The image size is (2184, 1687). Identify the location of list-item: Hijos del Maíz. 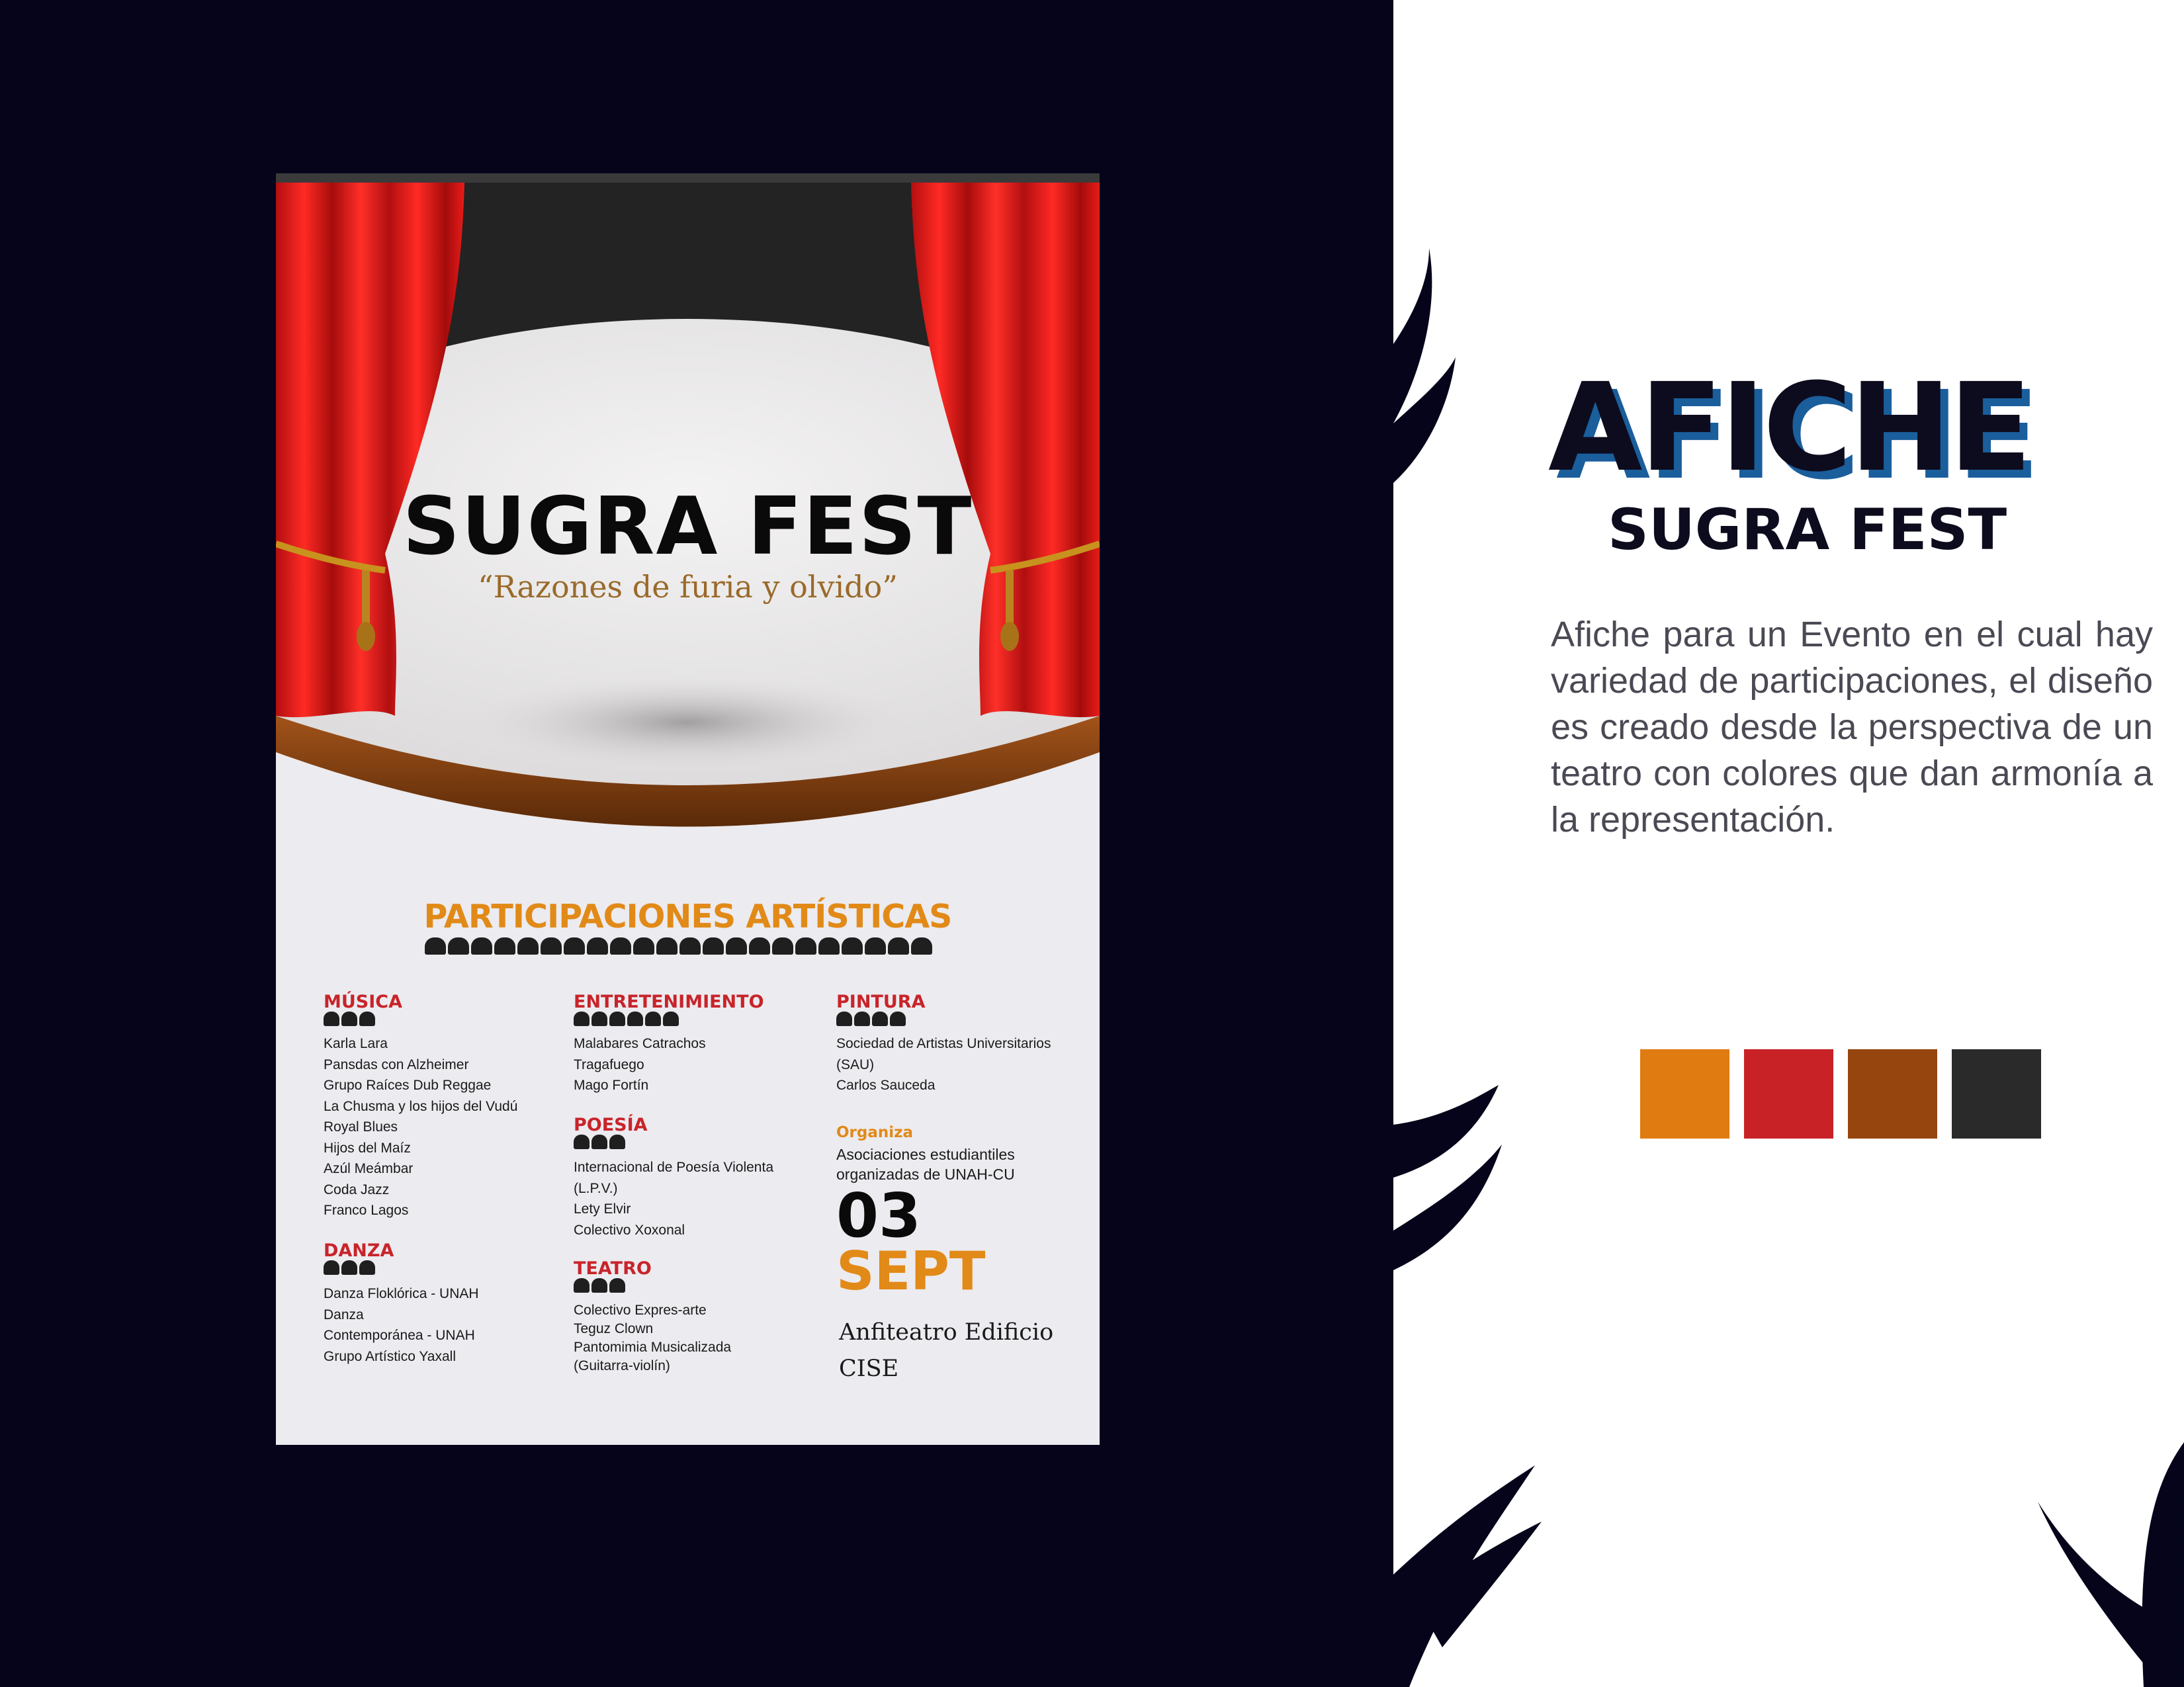
(367, 1148).